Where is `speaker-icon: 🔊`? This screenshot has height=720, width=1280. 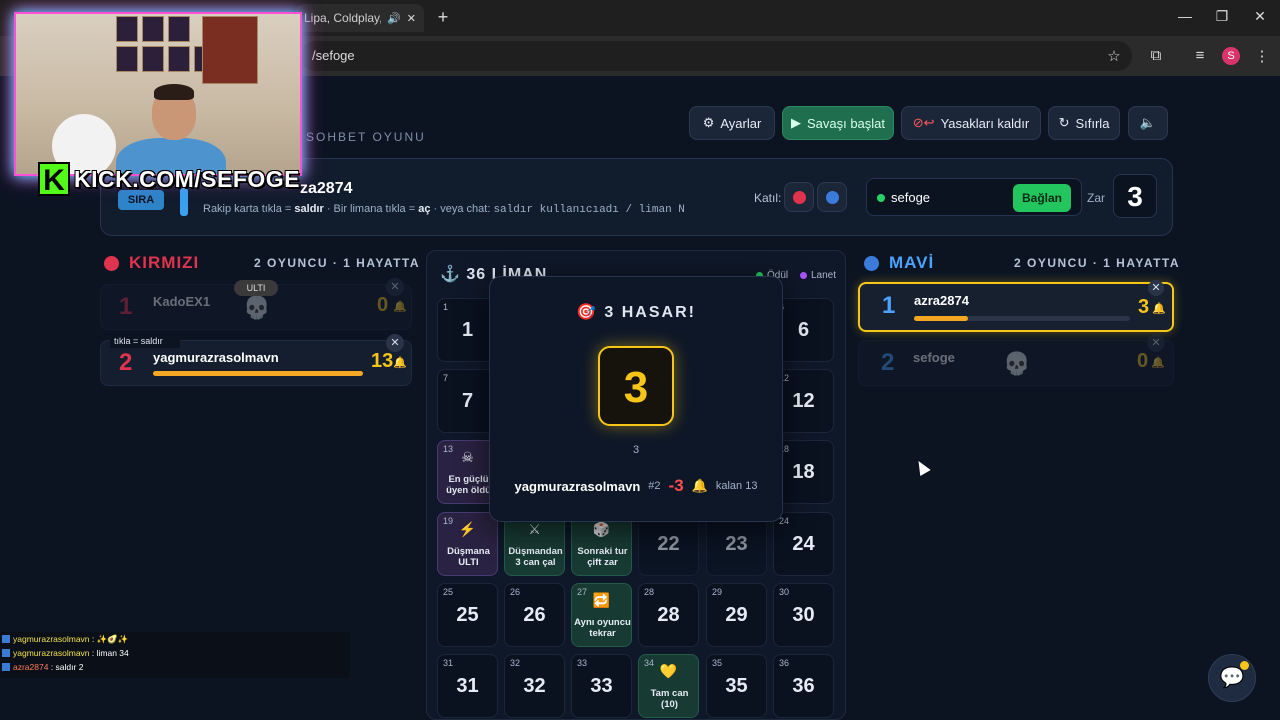
speaker-icon: 🔊 is located at coordinates (394, 18).